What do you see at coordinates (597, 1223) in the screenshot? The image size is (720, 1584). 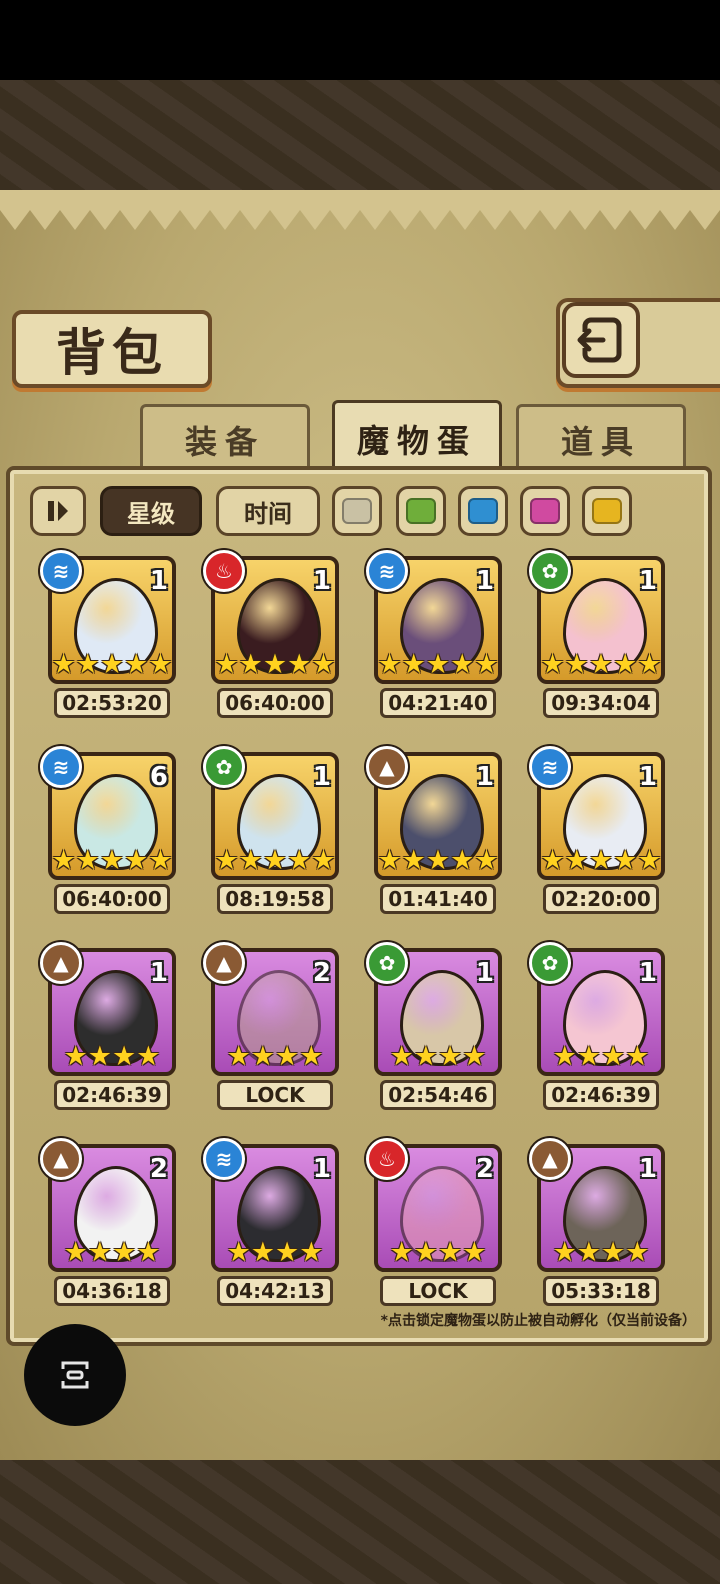 I see `egg-card: 1 ▲ ★ ★ ★ ★ 05:33:18` at bounding box center [597, 1223].